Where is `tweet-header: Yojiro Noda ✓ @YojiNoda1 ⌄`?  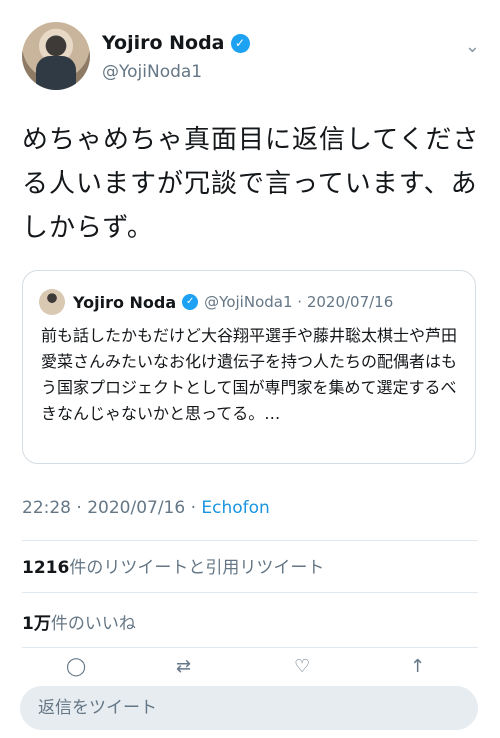 tweet-header: Yojiro Noda ✓ @YojiNoda1 ⌄ is located at coordinates (252, 58).